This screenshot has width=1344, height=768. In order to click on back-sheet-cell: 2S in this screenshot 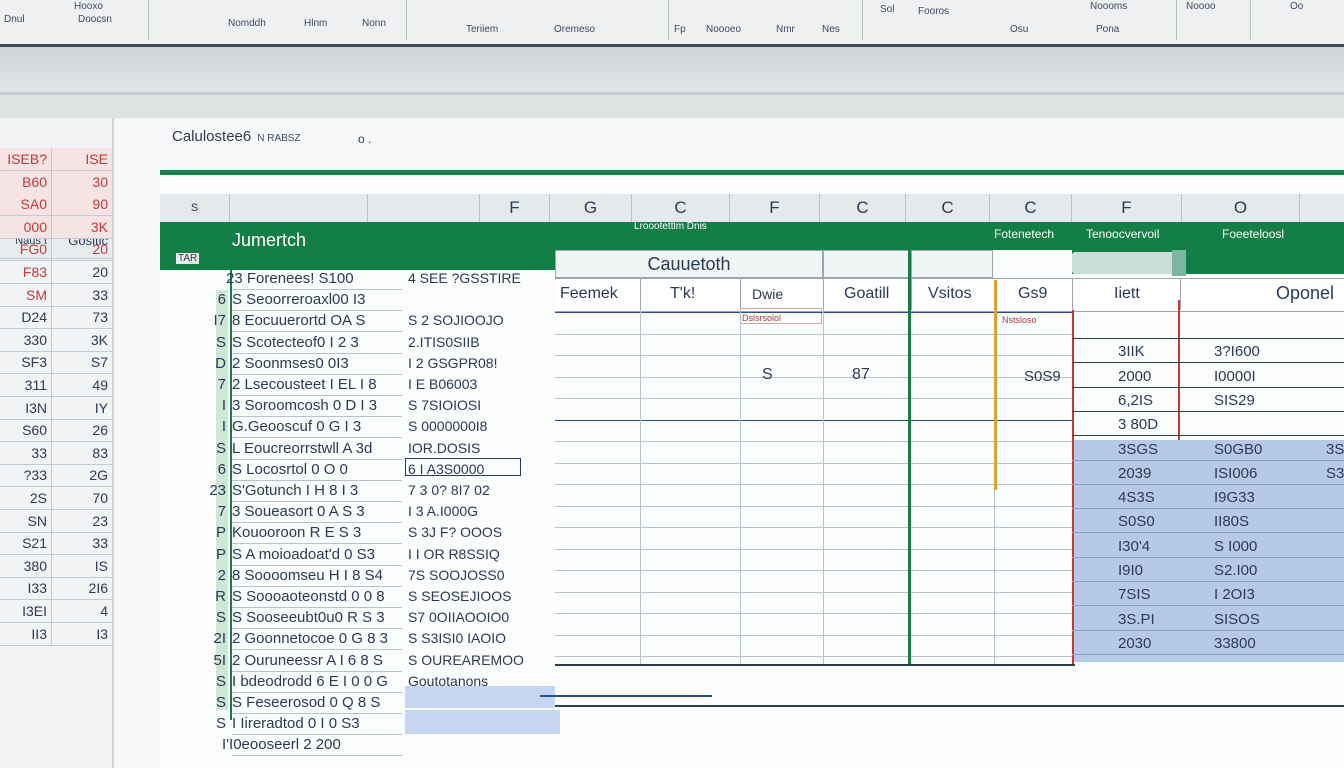, I will do `click(26, 498)`.